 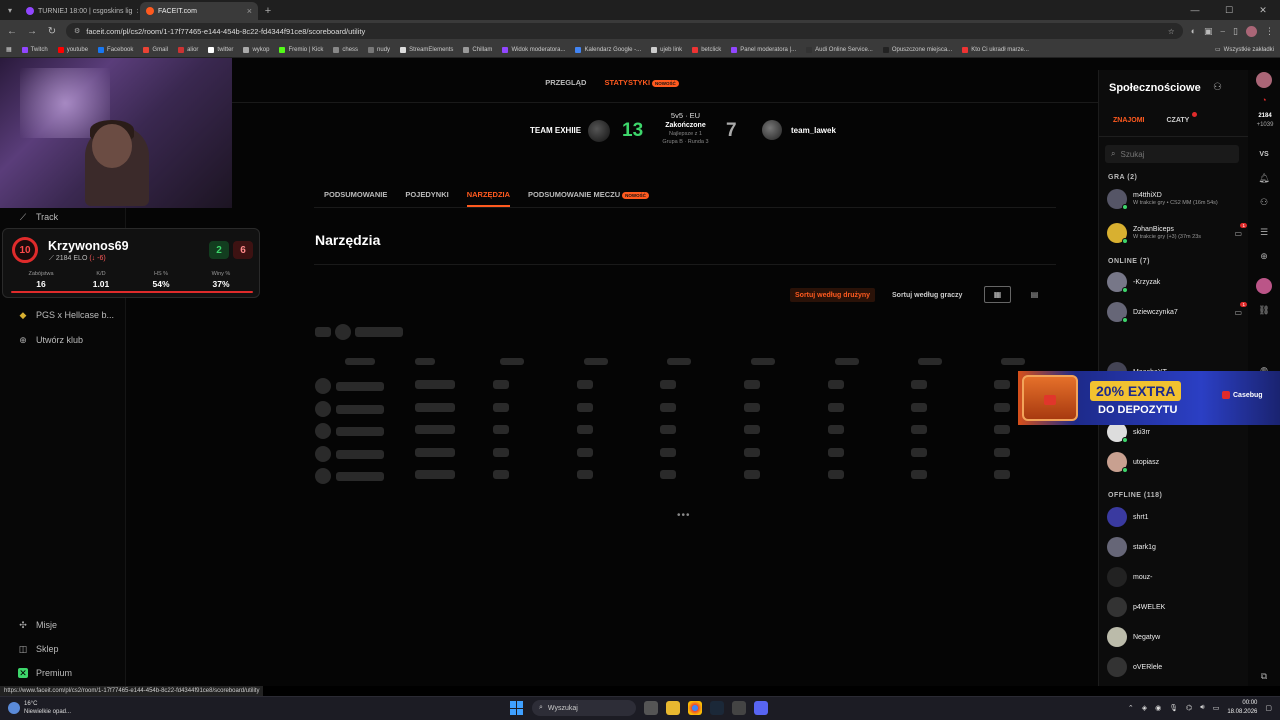 What do you see at coordinates (72, 49) in the screenshot?
I see `bookmark-item: youtube` at bounding box center [72, 49].